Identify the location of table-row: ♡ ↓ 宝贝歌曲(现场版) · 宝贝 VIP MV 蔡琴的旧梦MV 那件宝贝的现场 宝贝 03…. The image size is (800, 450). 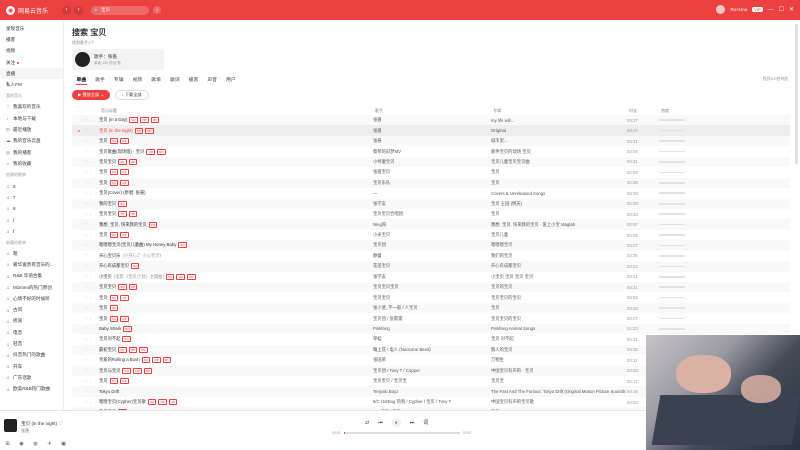
(431, 151).